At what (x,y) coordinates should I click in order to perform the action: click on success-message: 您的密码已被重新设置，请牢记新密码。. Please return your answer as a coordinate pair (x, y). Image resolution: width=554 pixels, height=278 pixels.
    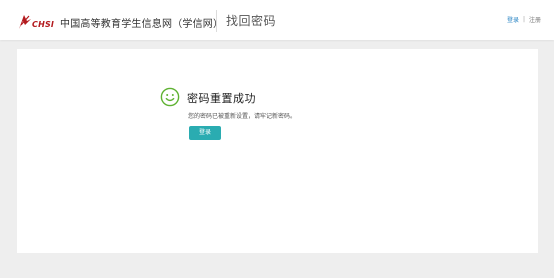
    Looking at the image, I should click on (242, 116).